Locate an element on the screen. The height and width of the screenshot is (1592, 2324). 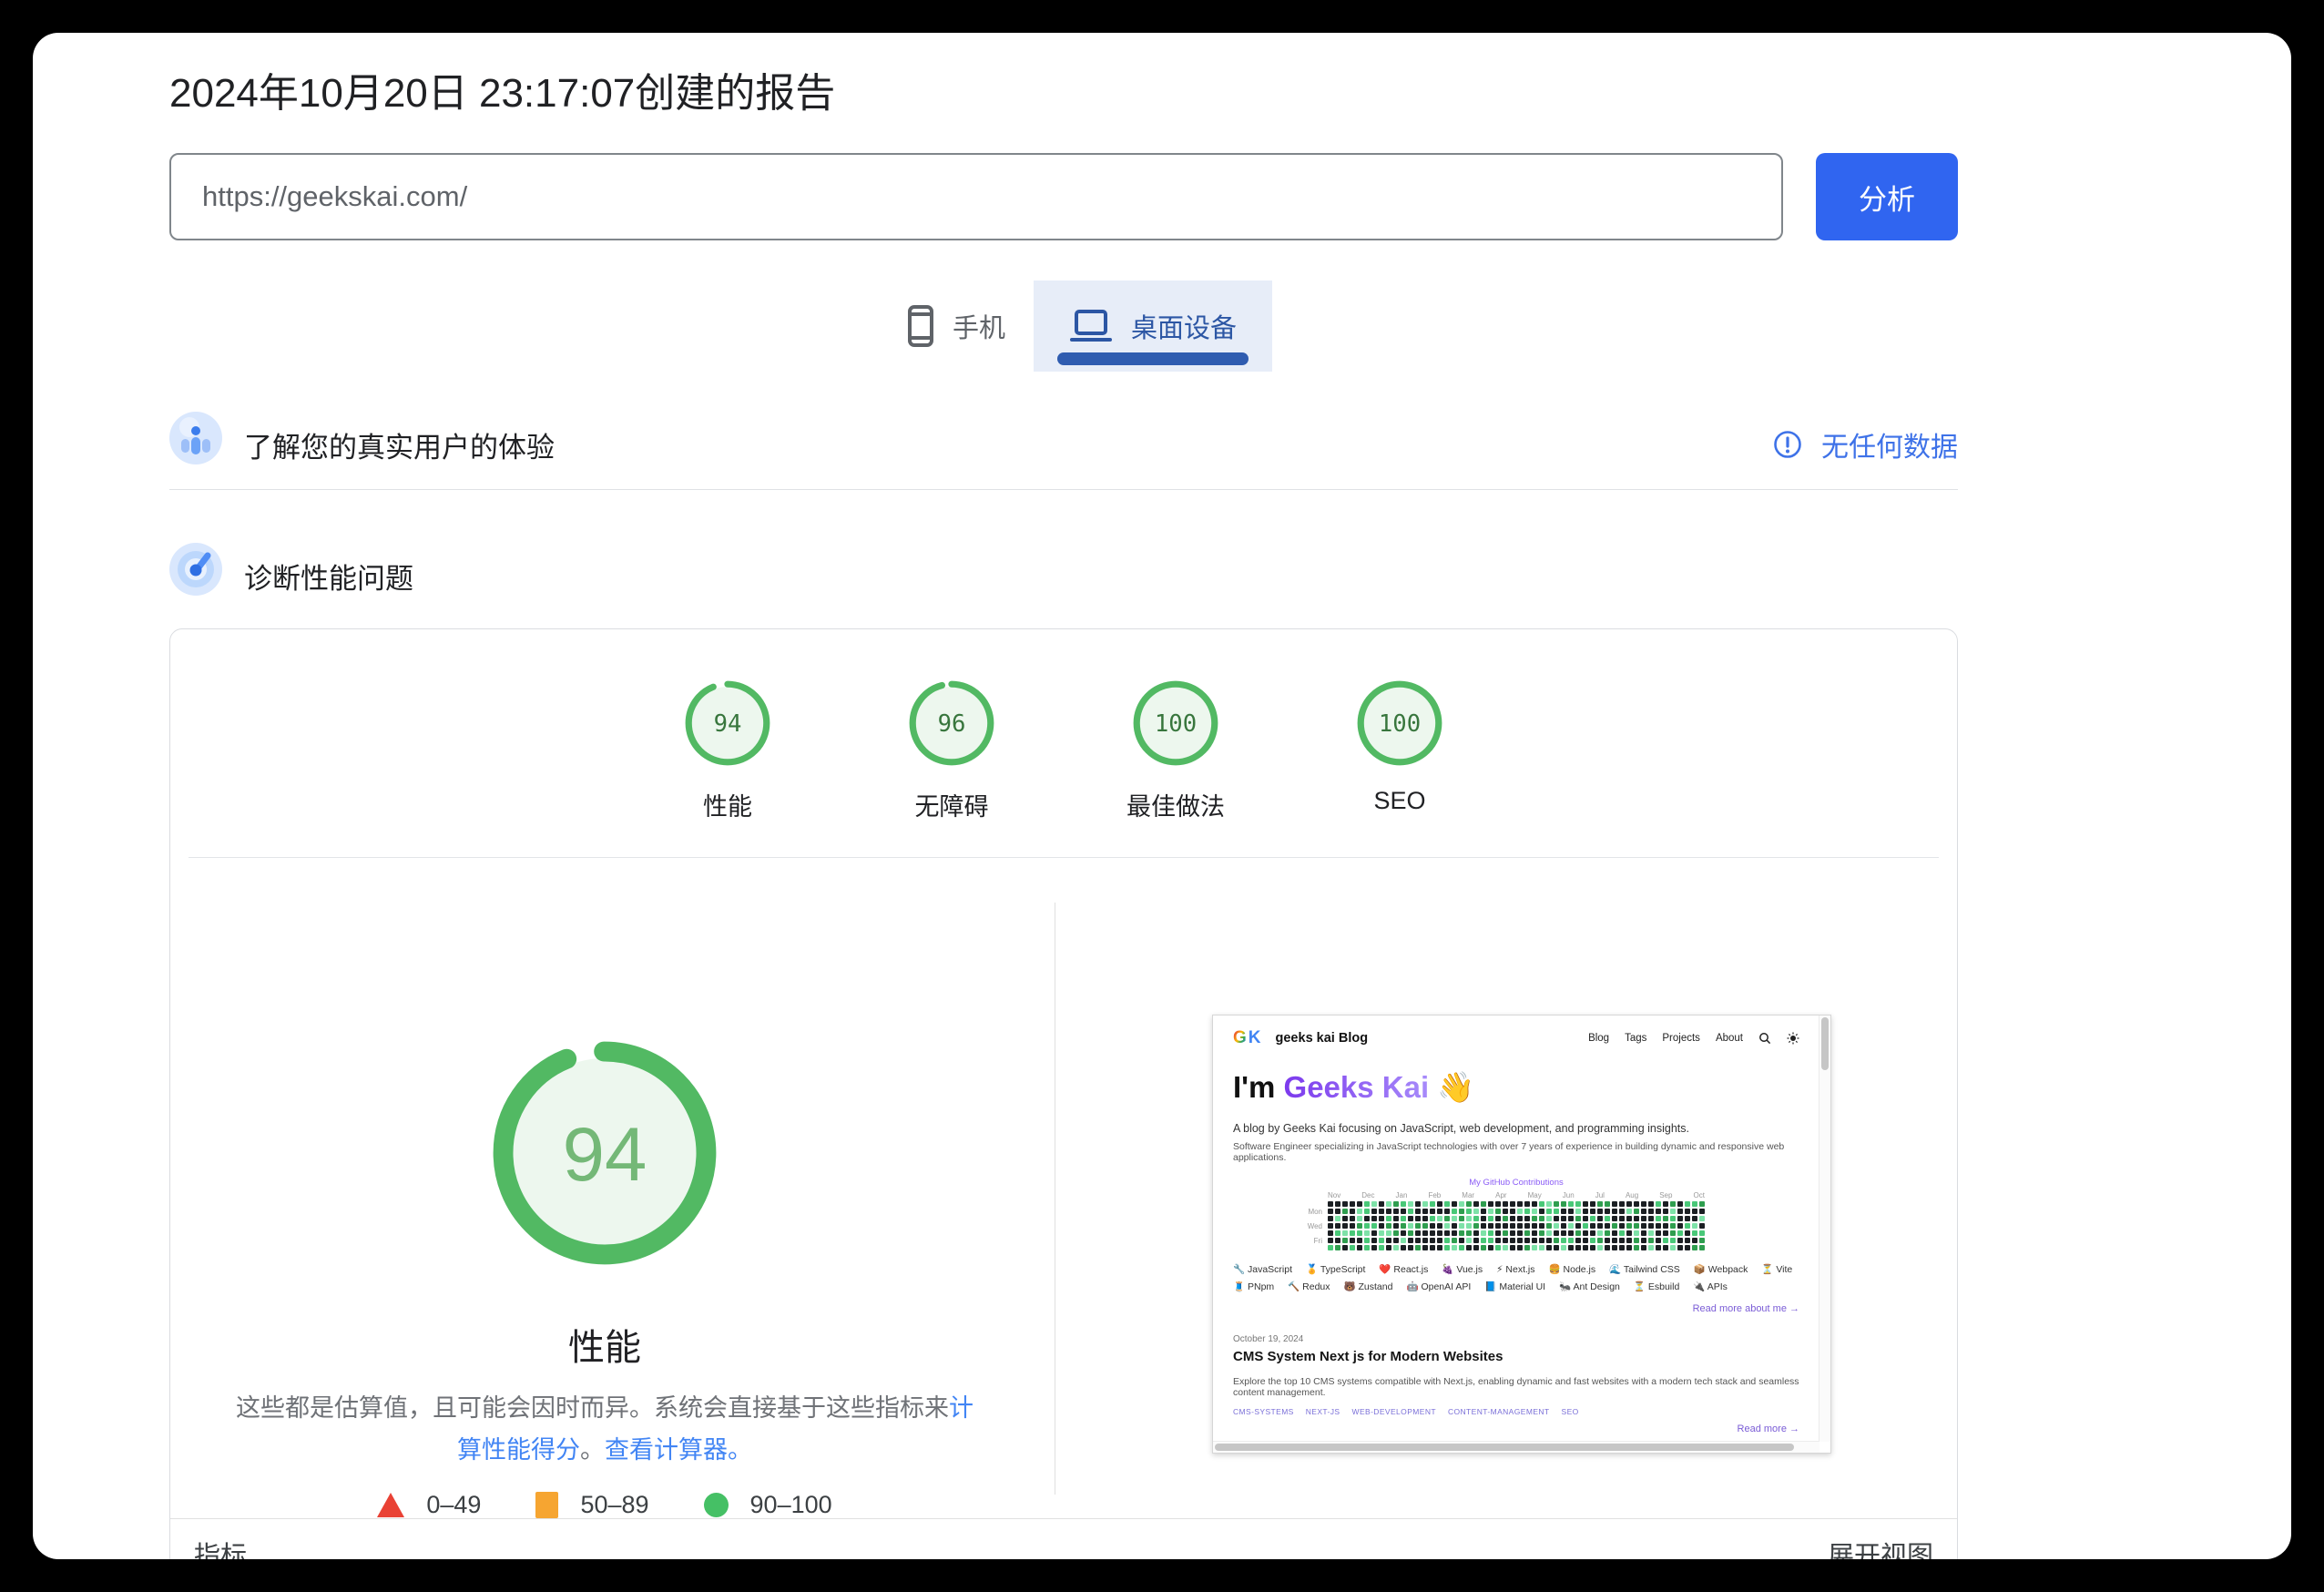
tab-desktop-label: 桌面设备 is located at coordinates (1183, 328).